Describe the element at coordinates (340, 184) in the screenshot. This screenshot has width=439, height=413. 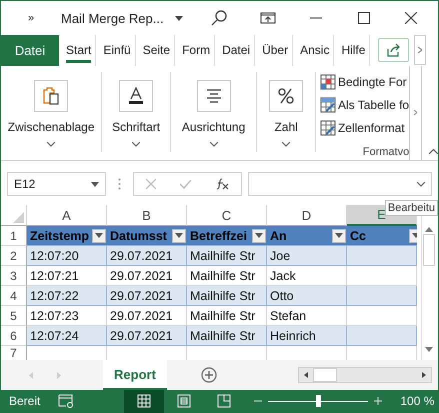
I see `formula-input` at that location.